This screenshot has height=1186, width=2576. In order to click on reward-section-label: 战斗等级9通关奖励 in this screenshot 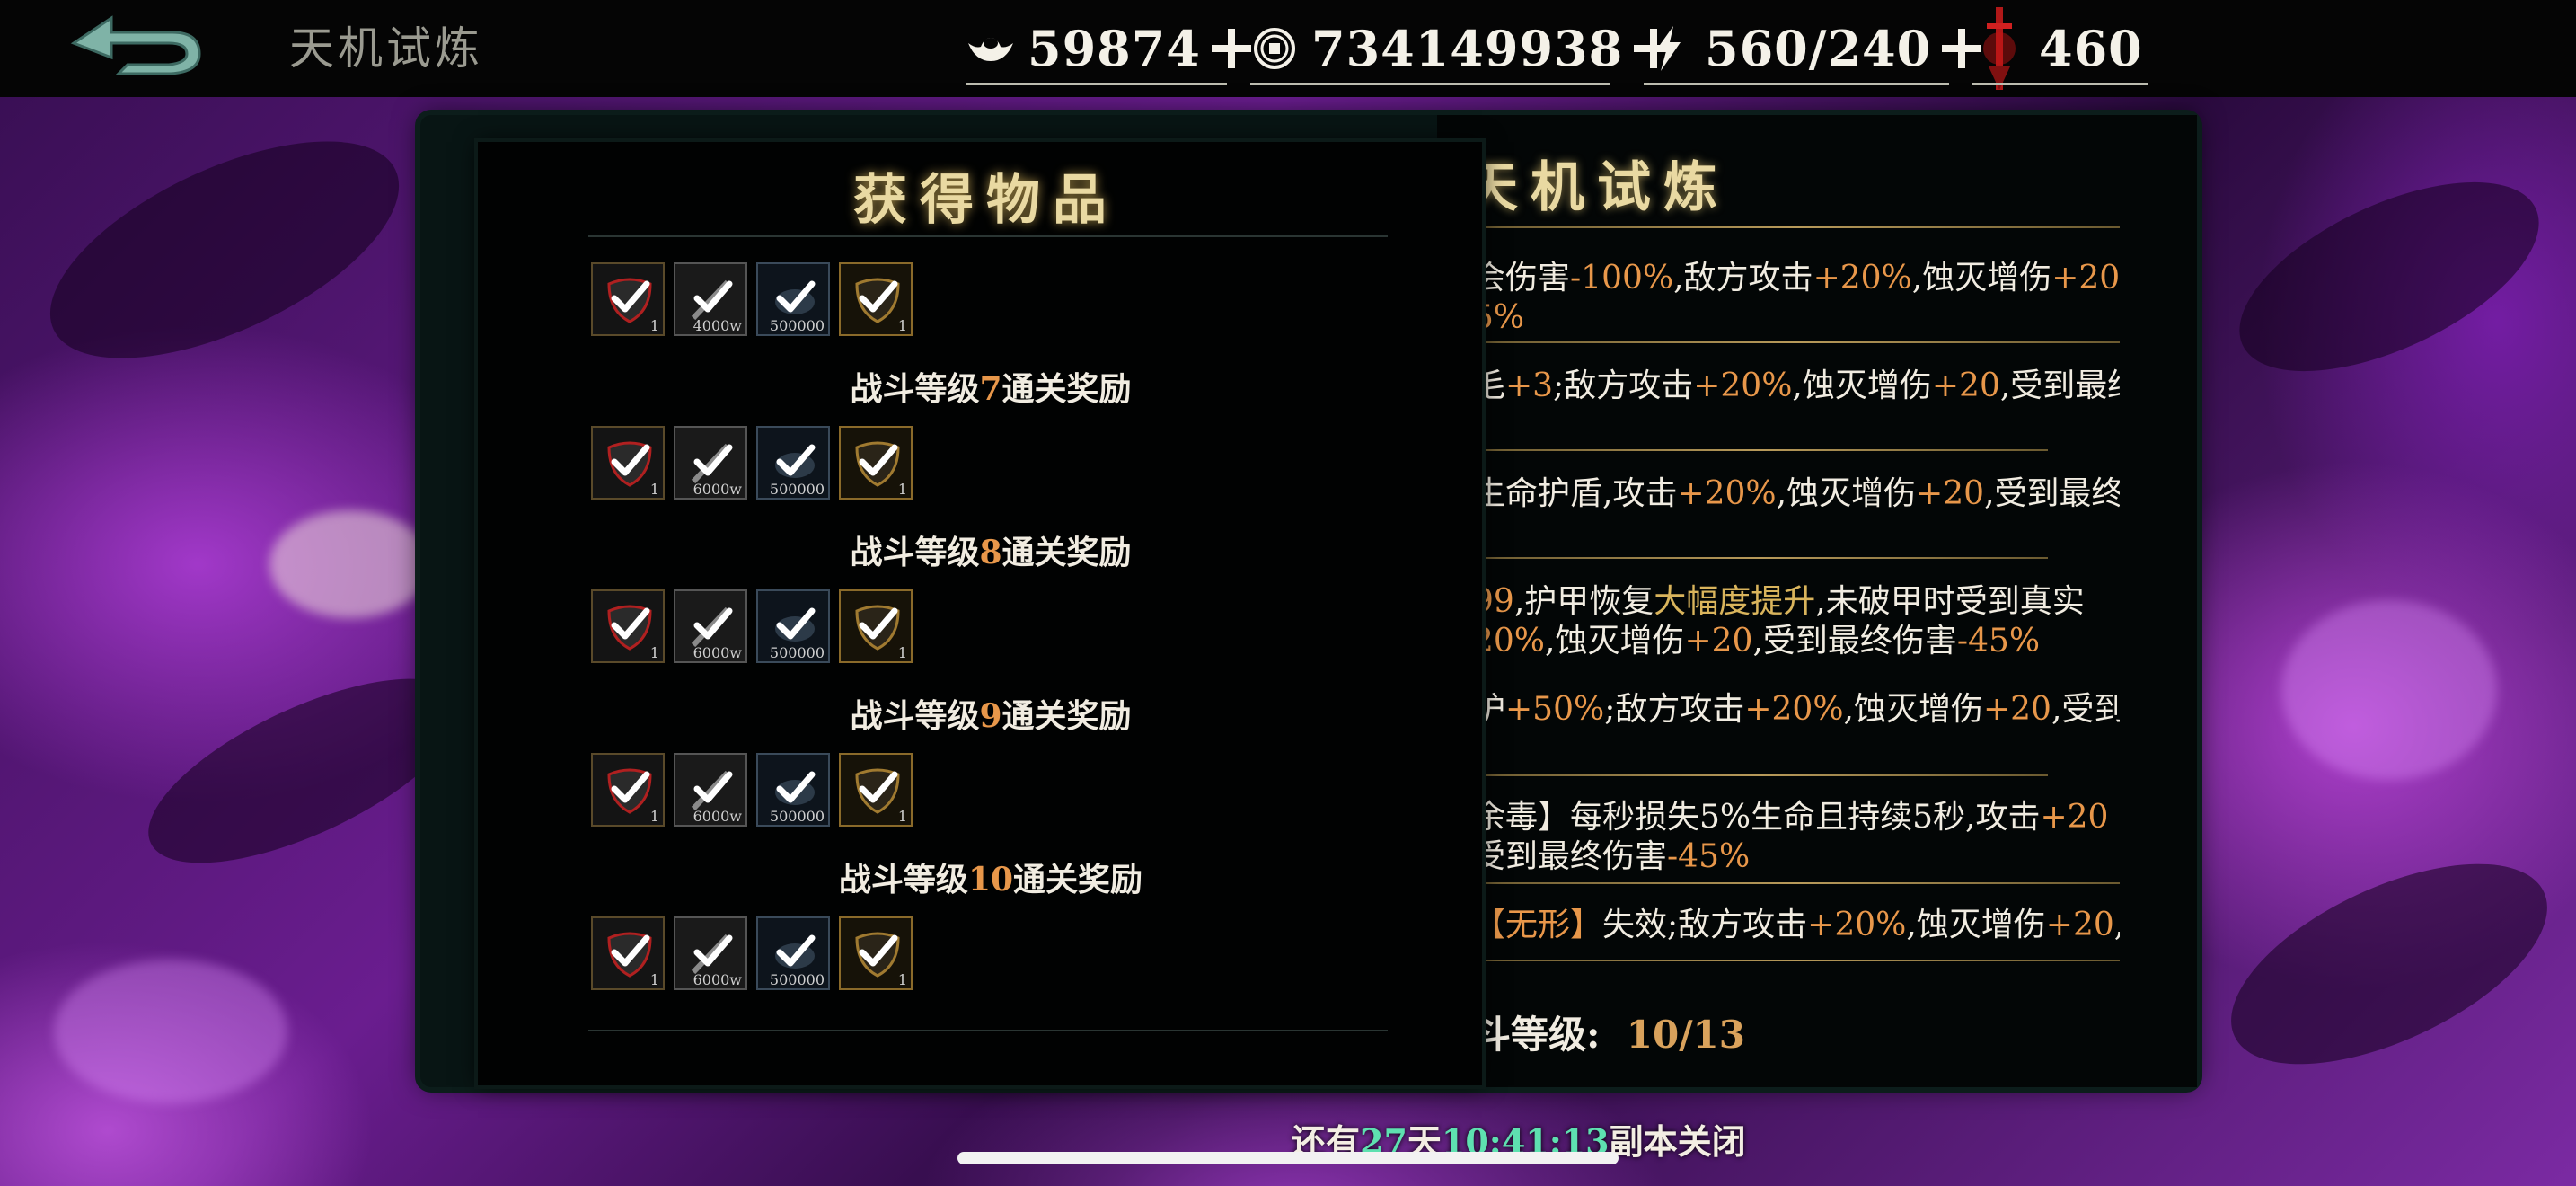, I will do `click(991, 716)`.